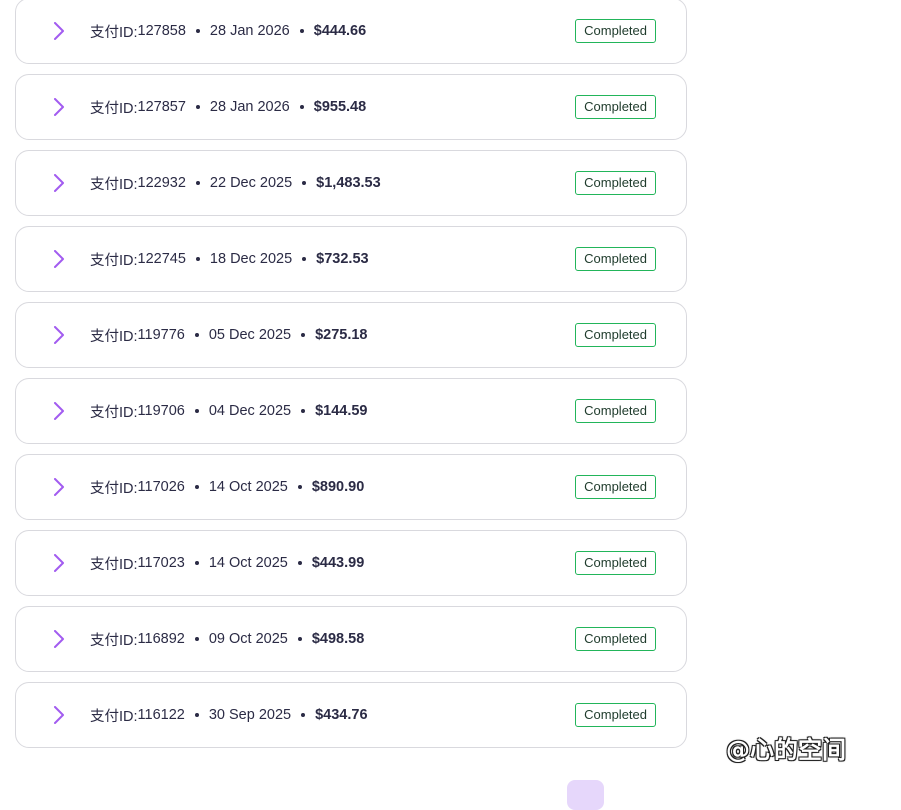 This screenshot has width=901, height=810. What do you see at coordinates (251, 183) in the screenshot?
I see `payment-date: 22 Dec 2025` at bounding box center [251, 183].